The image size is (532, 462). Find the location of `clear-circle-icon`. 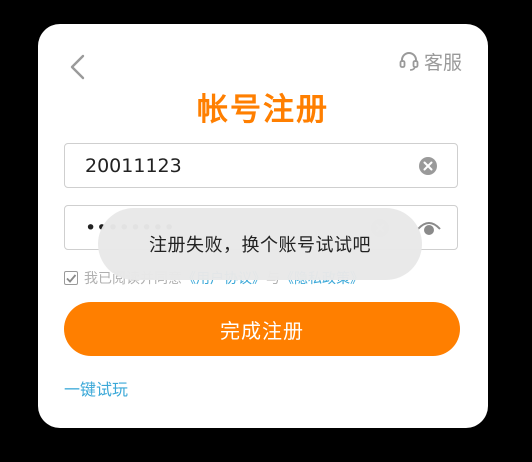

clear-circle-icon is located at coordinates (428, 166).